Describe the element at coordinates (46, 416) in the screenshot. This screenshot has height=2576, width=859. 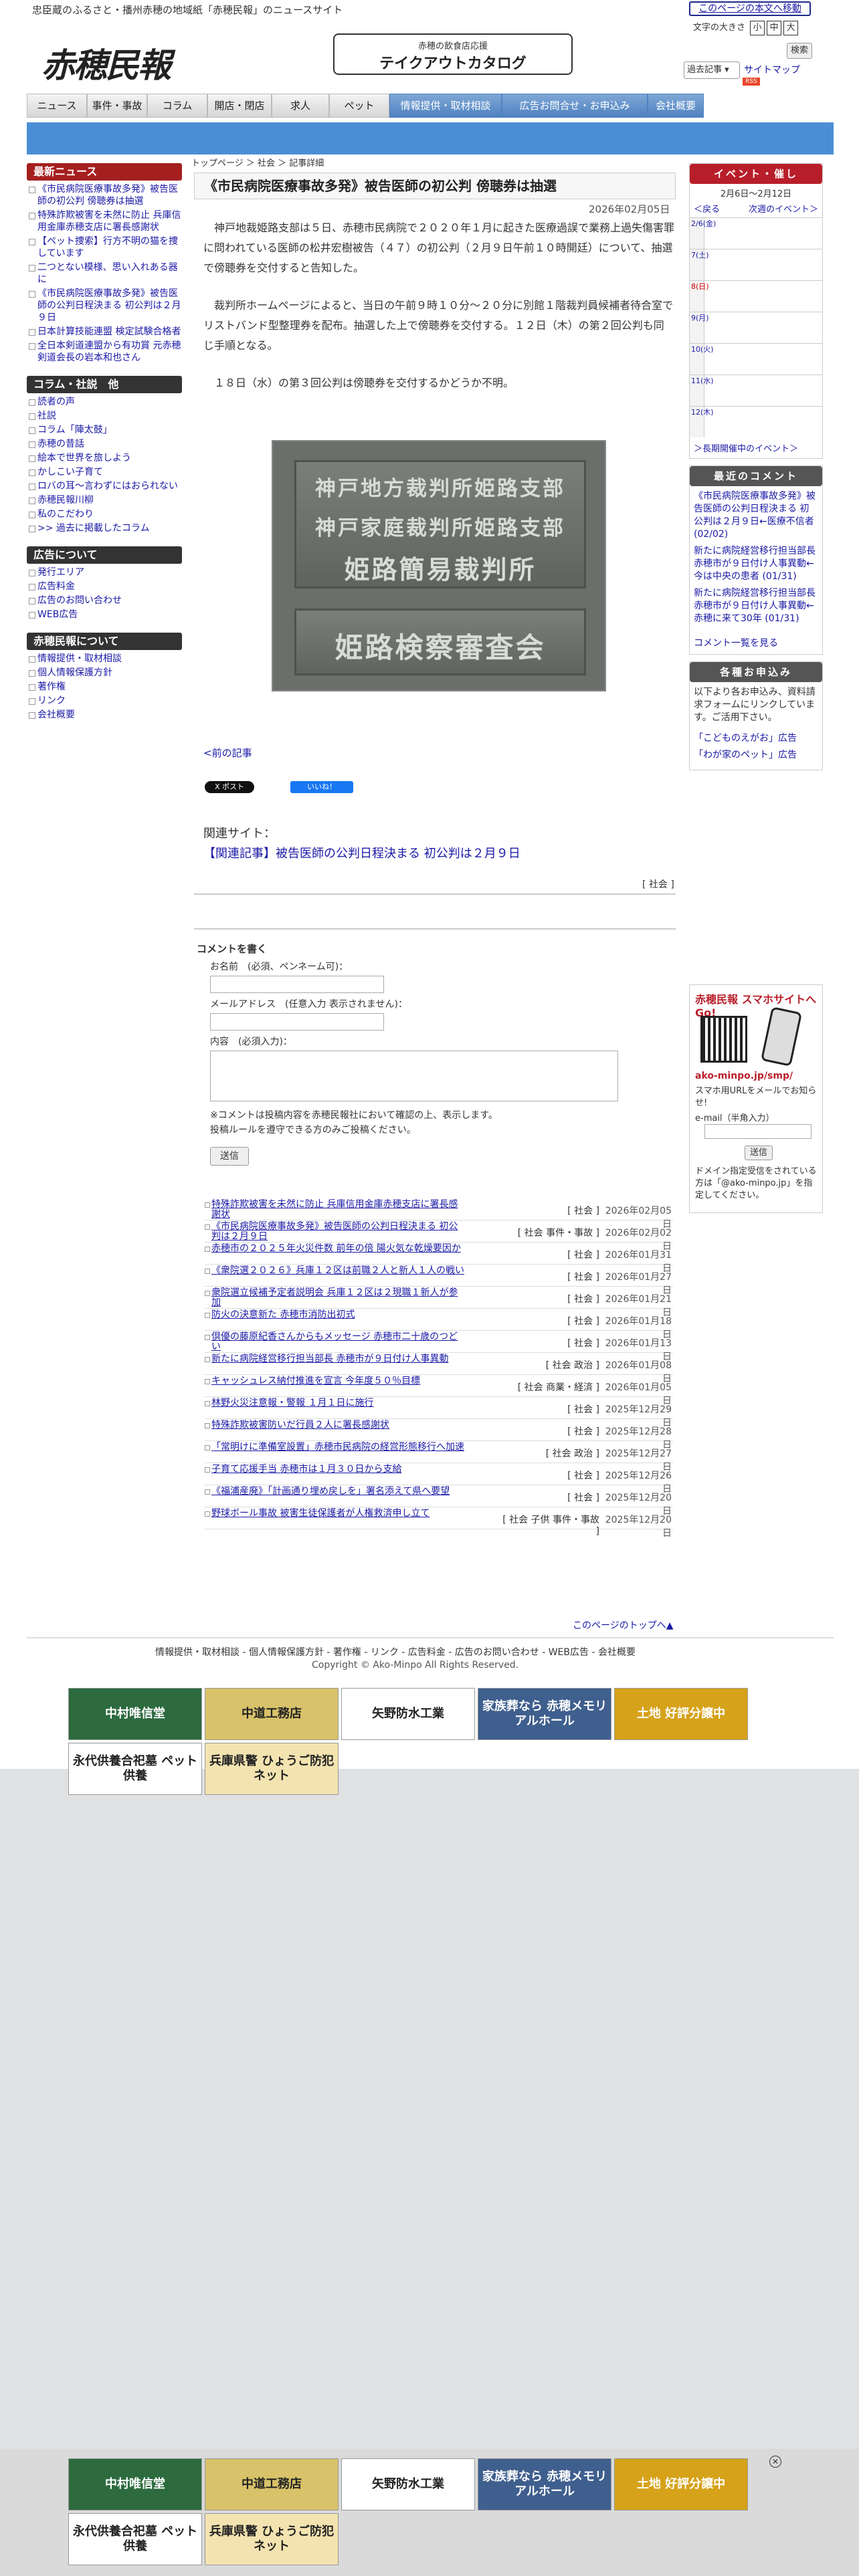
I see `column-item-link: 社説` at that location.